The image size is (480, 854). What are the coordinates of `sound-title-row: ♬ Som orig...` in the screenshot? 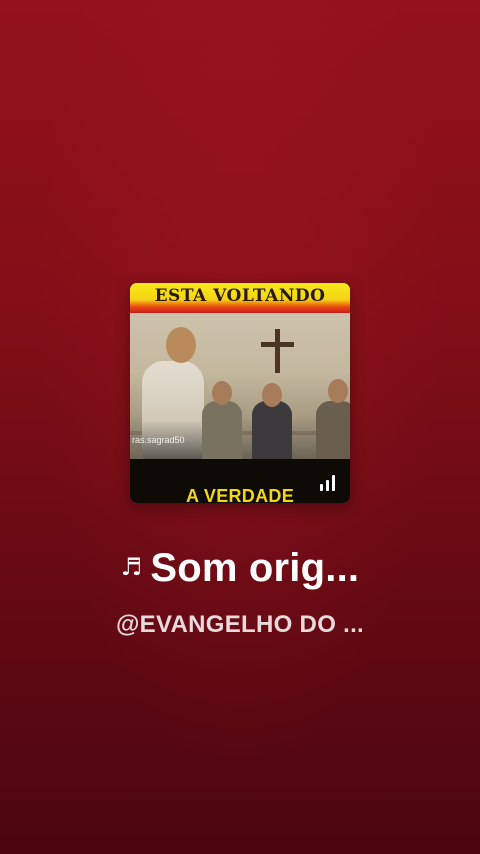 It's located at (240, 568).